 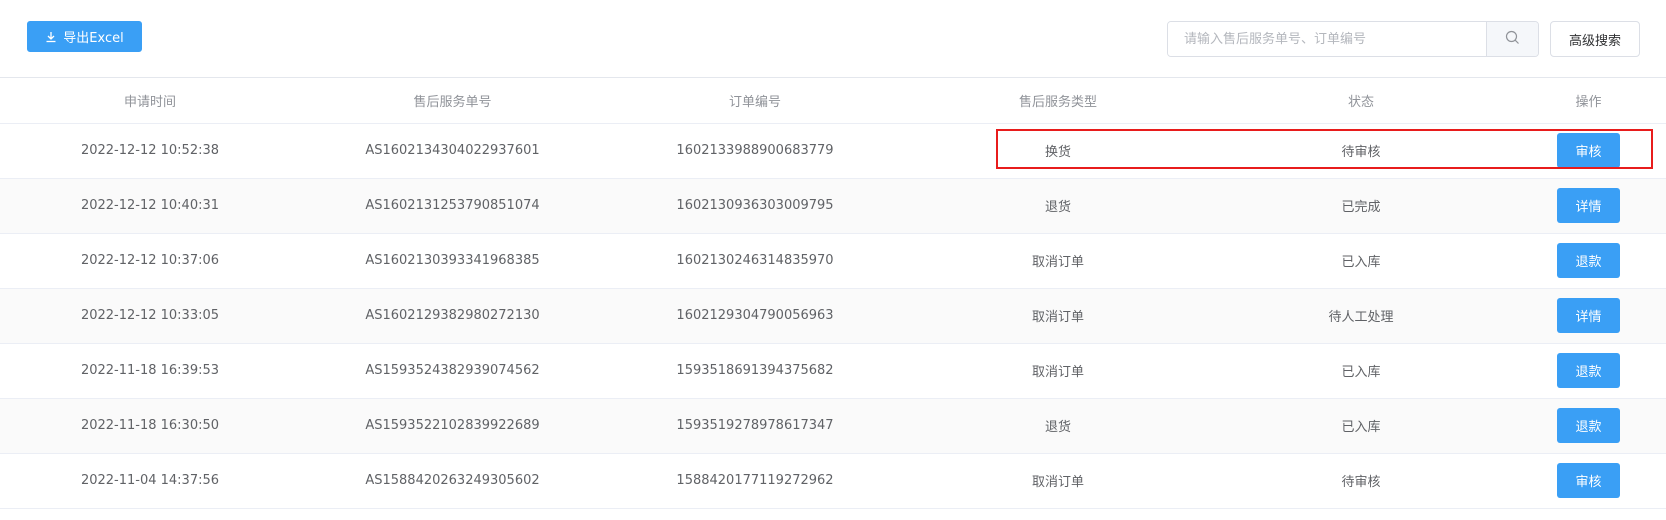 What do you see at coordinates (755, 261) in the screenshot?
I see `cell-order-no: 1602130246314835970` at bounding box center [755, 261].